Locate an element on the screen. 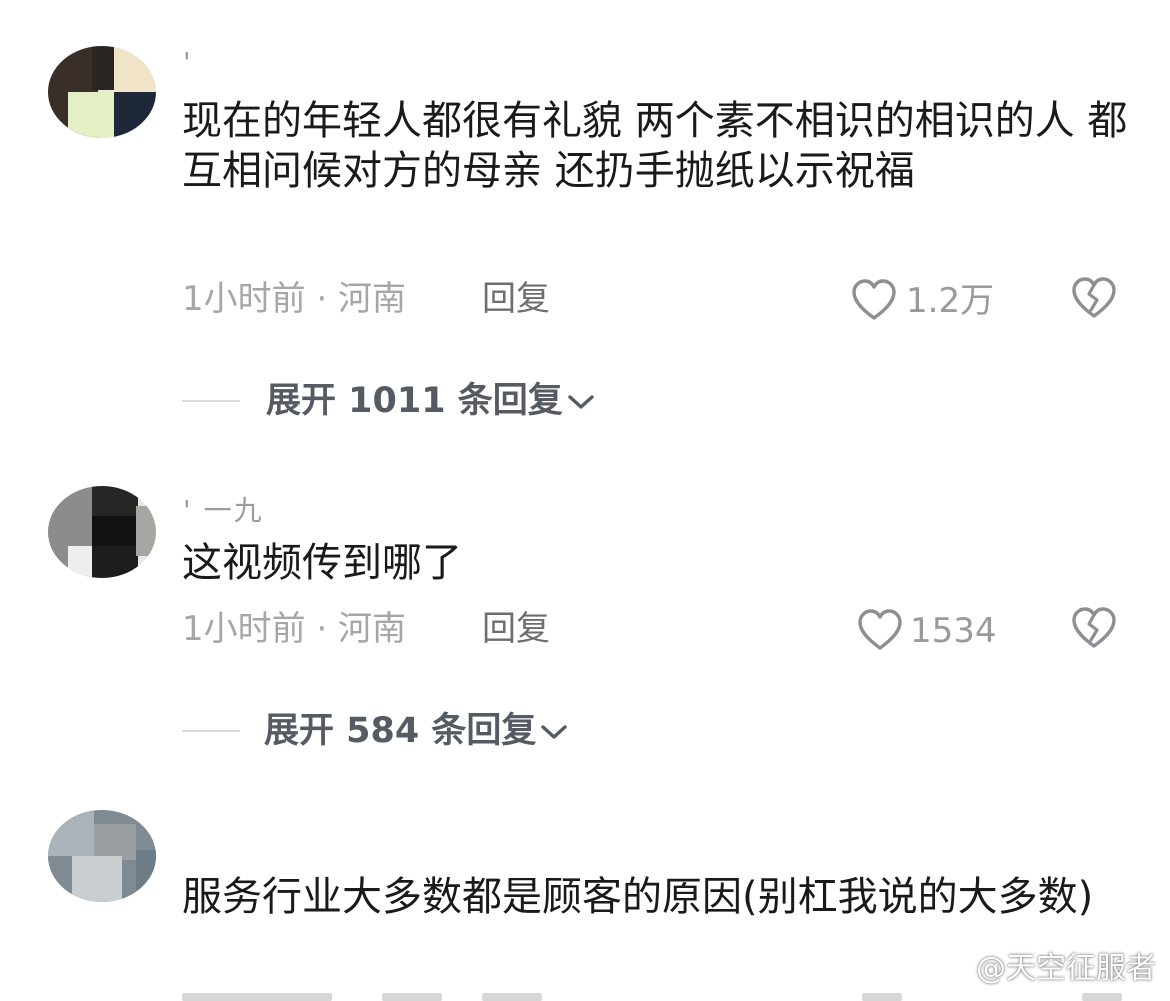  comment-text: 服务行业大多数都是顾客的原因(别杠我说的大多数) is located at coordinates (638, 897).